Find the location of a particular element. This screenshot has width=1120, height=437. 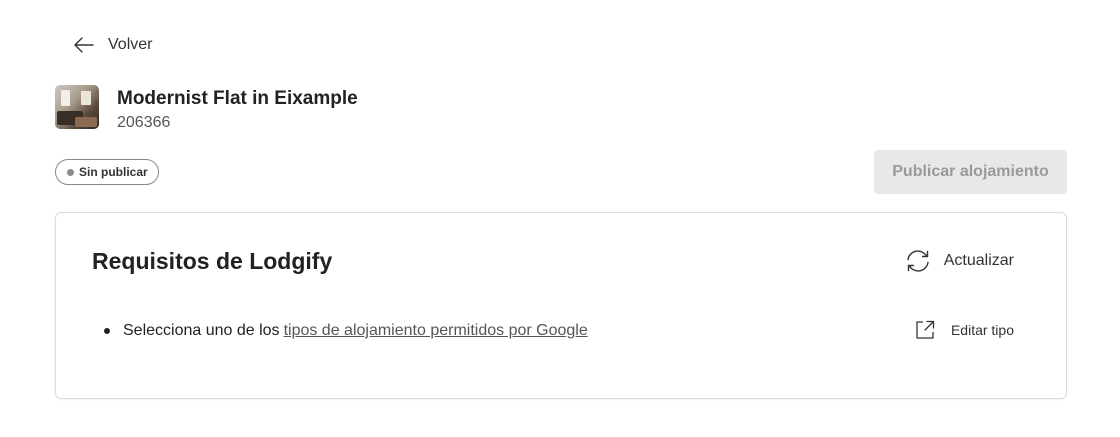

status-label: Sin publicar is located at coordinates (113, 172).